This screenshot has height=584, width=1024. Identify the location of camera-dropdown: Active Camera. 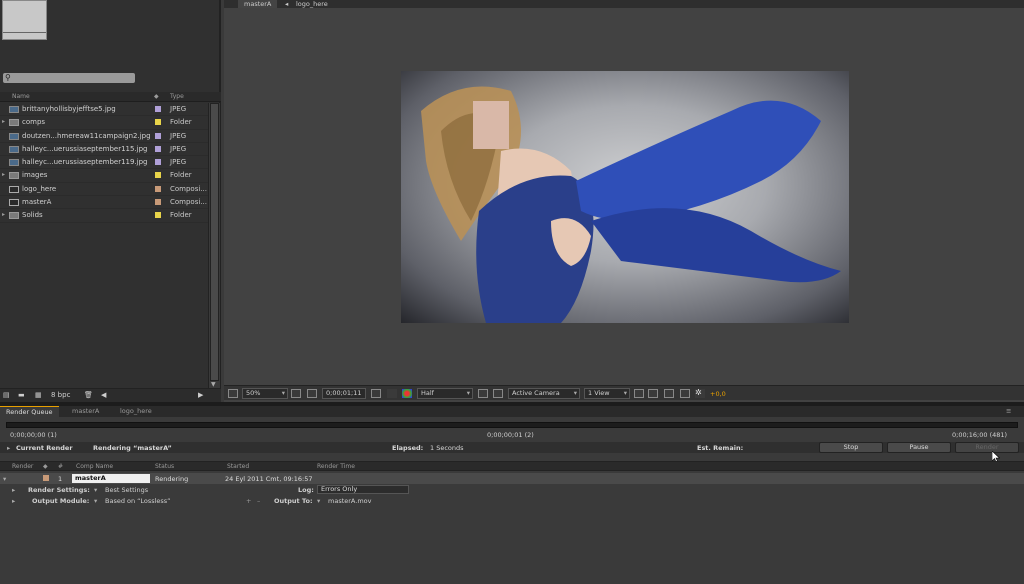
(544, 393).